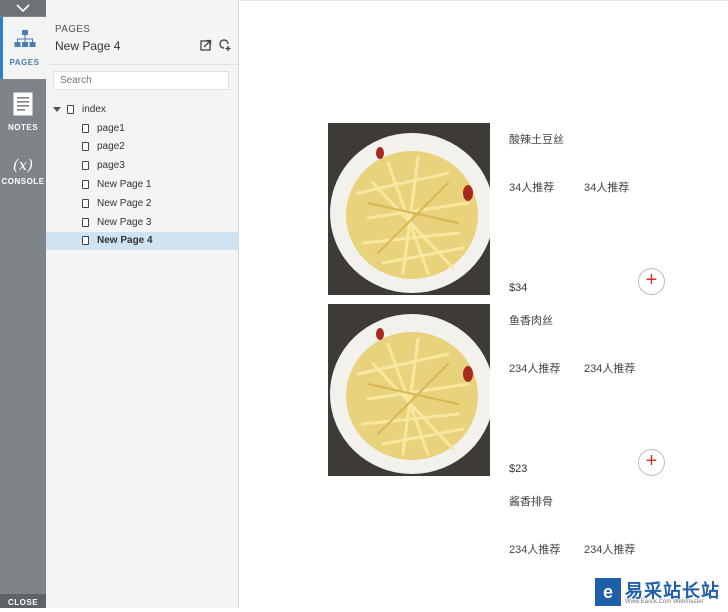 The image size is (728, 612). I want to click on collapse-toggle, so click(23, 8).